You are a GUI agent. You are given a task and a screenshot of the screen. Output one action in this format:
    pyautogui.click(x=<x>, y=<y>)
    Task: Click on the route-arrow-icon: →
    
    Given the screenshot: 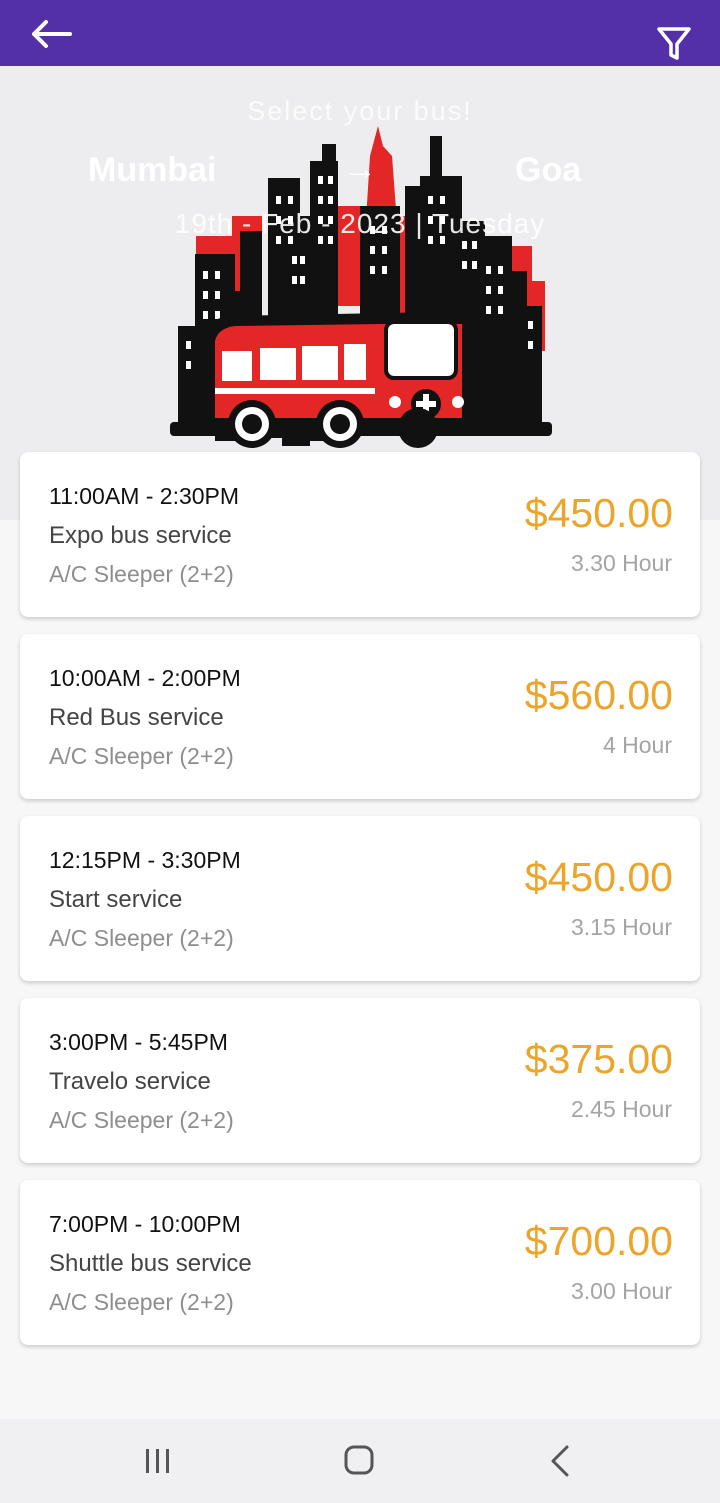 What is the action you would take?
    pyautogui.click(x=360, y=169)
    